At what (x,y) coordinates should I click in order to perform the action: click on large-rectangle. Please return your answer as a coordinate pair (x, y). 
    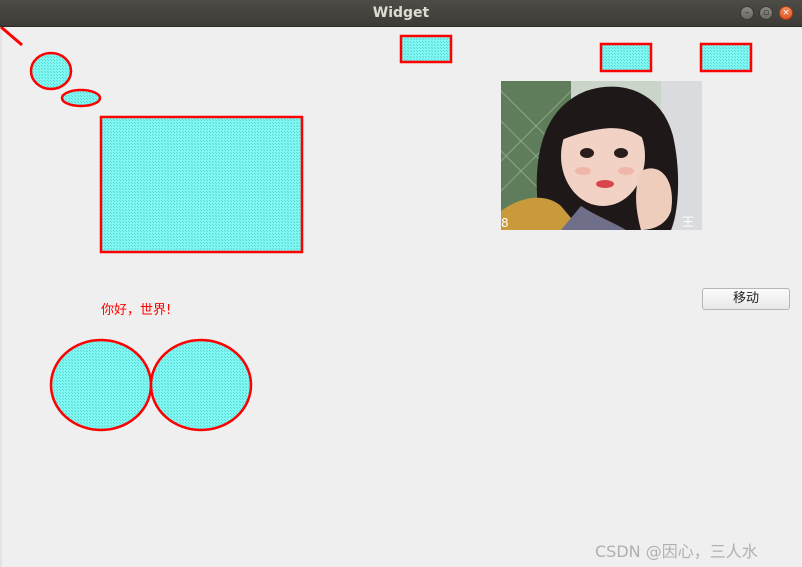
    Looking at the image, I should click on (201, 184).